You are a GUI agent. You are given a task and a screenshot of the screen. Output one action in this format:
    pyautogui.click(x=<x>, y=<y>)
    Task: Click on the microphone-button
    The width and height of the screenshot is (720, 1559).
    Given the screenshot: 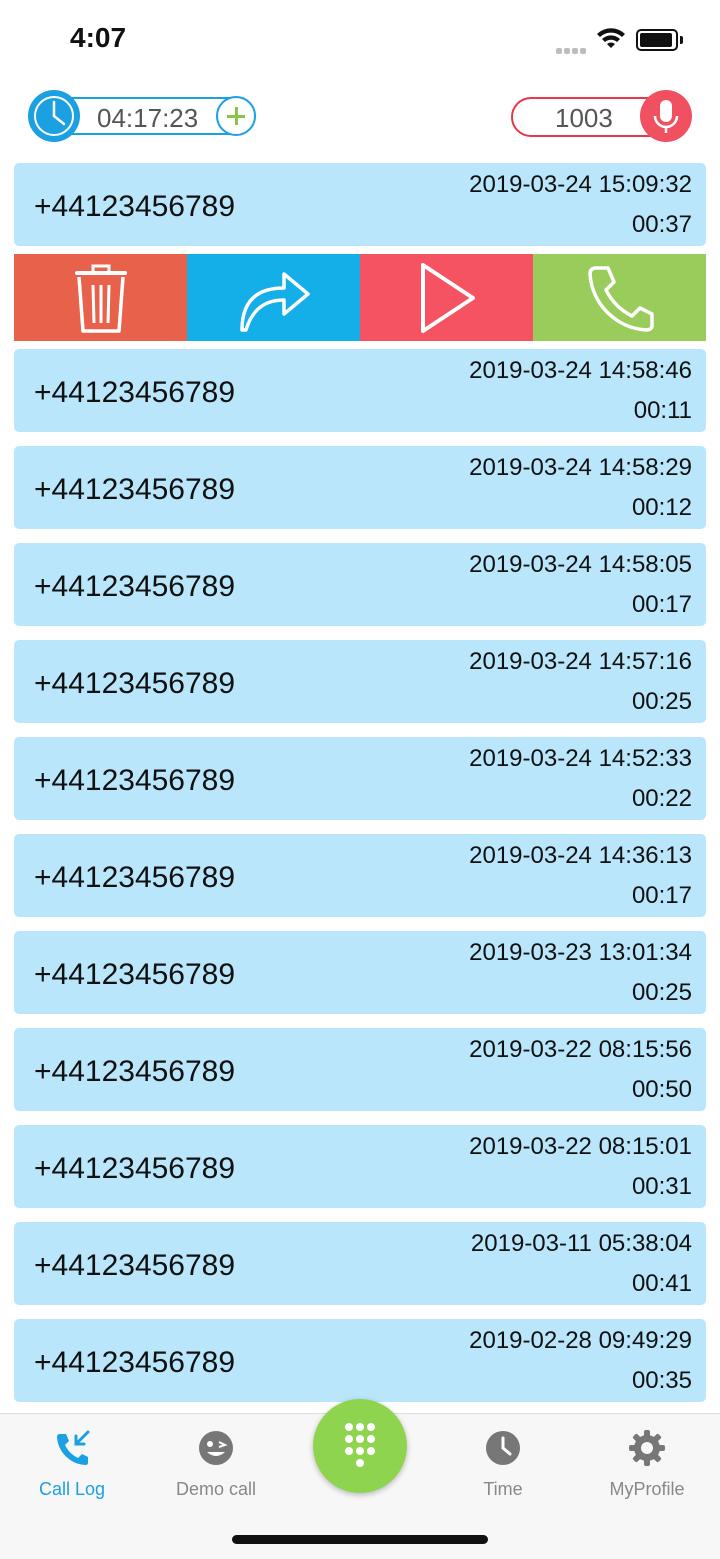 What is the action you would take?
    pyautogui.click(x=666, y=116)
    